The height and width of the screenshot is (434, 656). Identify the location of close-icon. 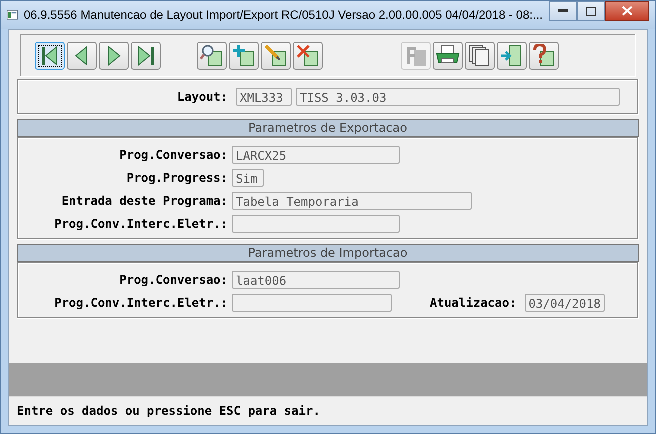
(627, 11).